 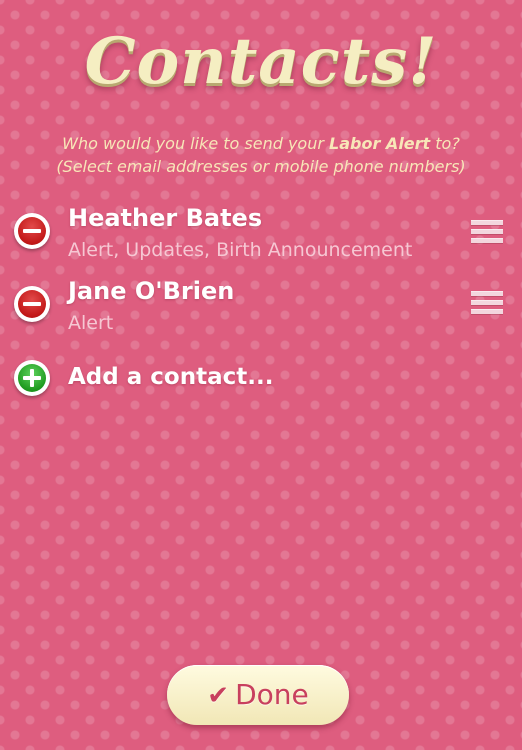 I want to click on page-title: Contacts!, so click(x=261, y=61).